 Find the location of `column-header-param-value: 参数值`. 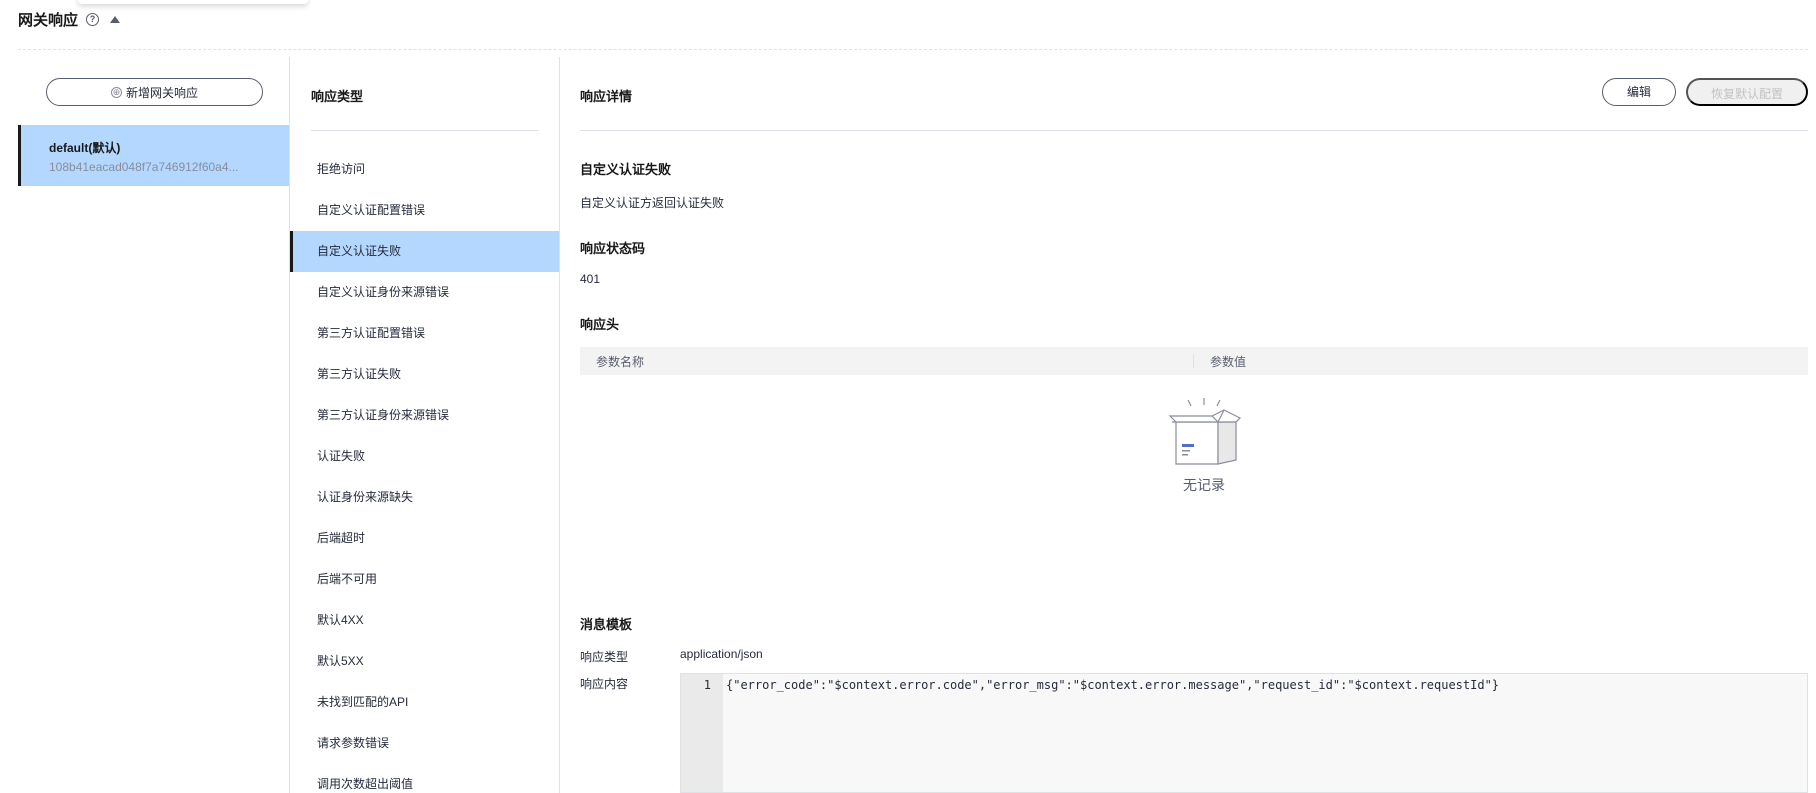

column-header-param-value: 参数值 is located at coordinates (1228, 361).